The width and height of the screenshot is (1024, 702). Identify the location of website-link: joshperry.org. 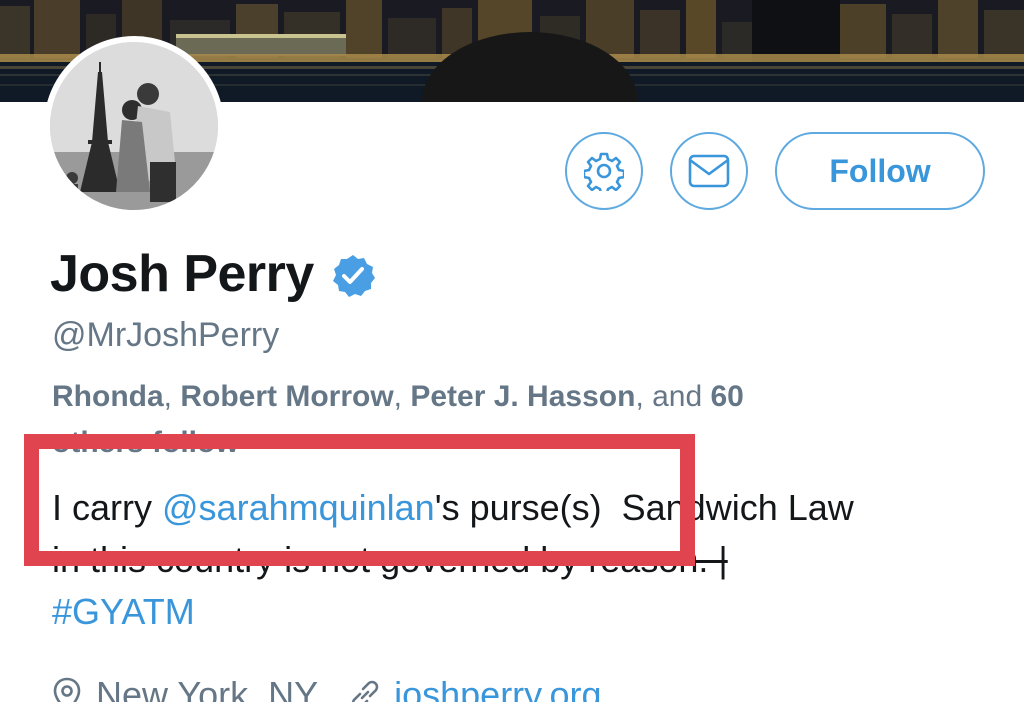
(497, 688).